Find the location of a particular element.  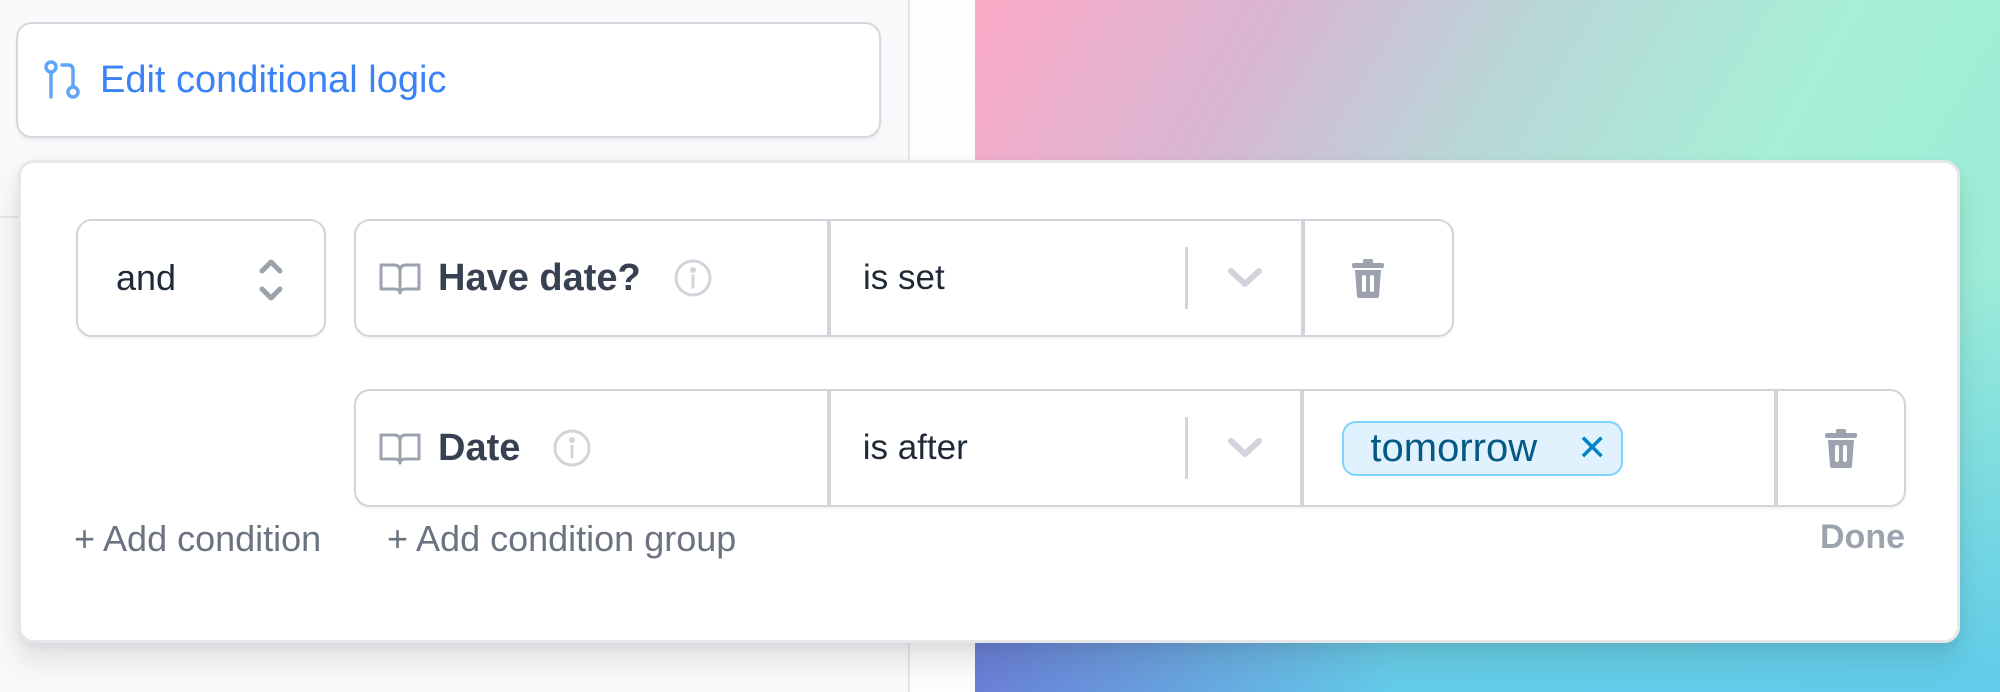

combinator-select: and is located at coordinates (201, 278).